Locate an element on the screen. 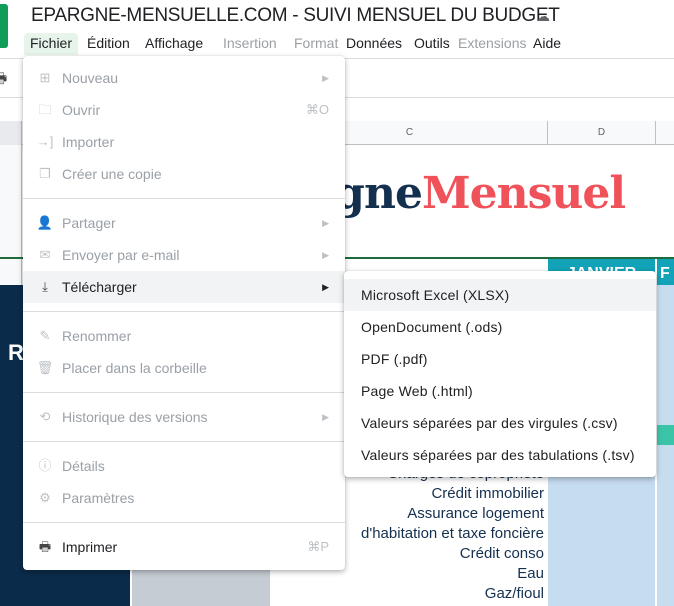  row-label: d'habitation et taxe foncière is located at coordinates (452, 533).